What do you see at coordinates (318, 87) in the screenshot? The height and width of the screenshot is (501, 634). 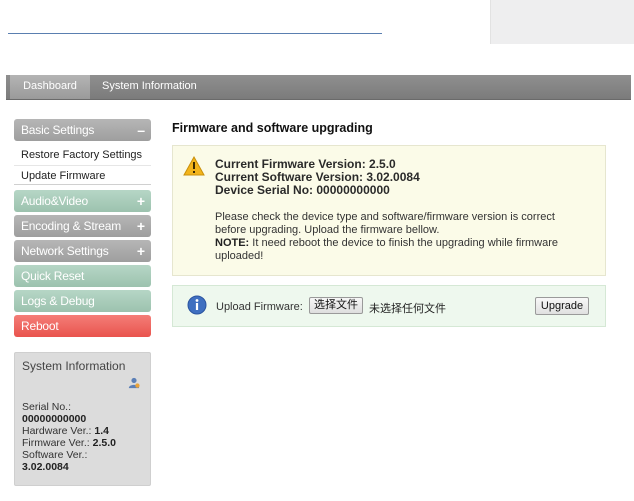 I see `top-navbar: Dashboard System Information` at bounding box center [318, 87].